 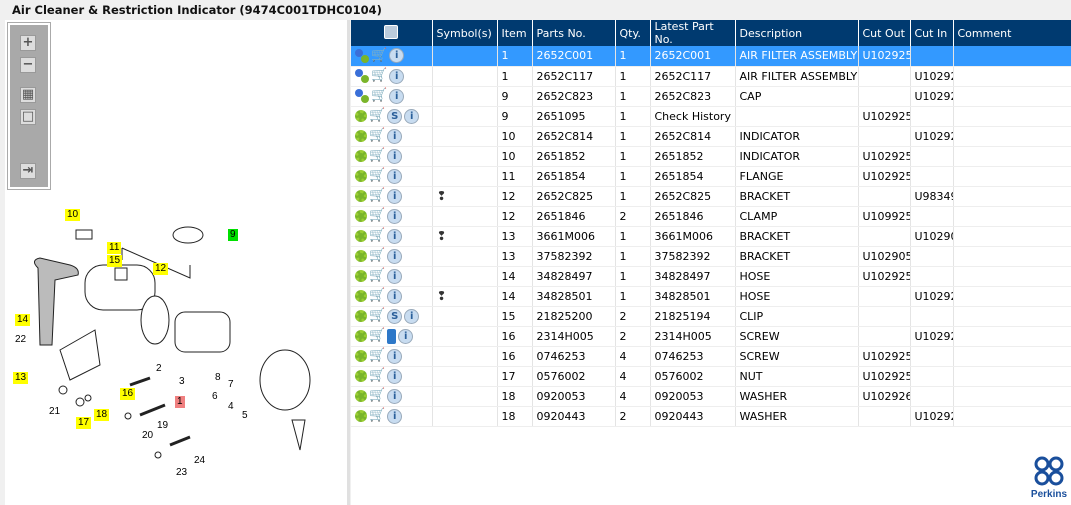 I want to click on column-header: Cut In, so click(x=932, y=33).